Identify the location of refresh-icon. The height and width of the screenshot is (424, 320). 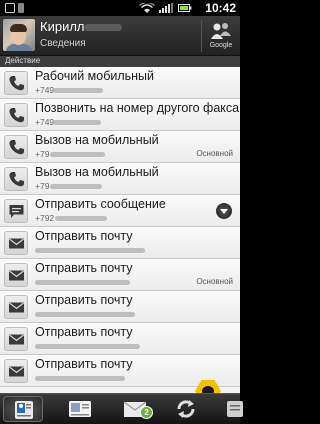
(186, 409).